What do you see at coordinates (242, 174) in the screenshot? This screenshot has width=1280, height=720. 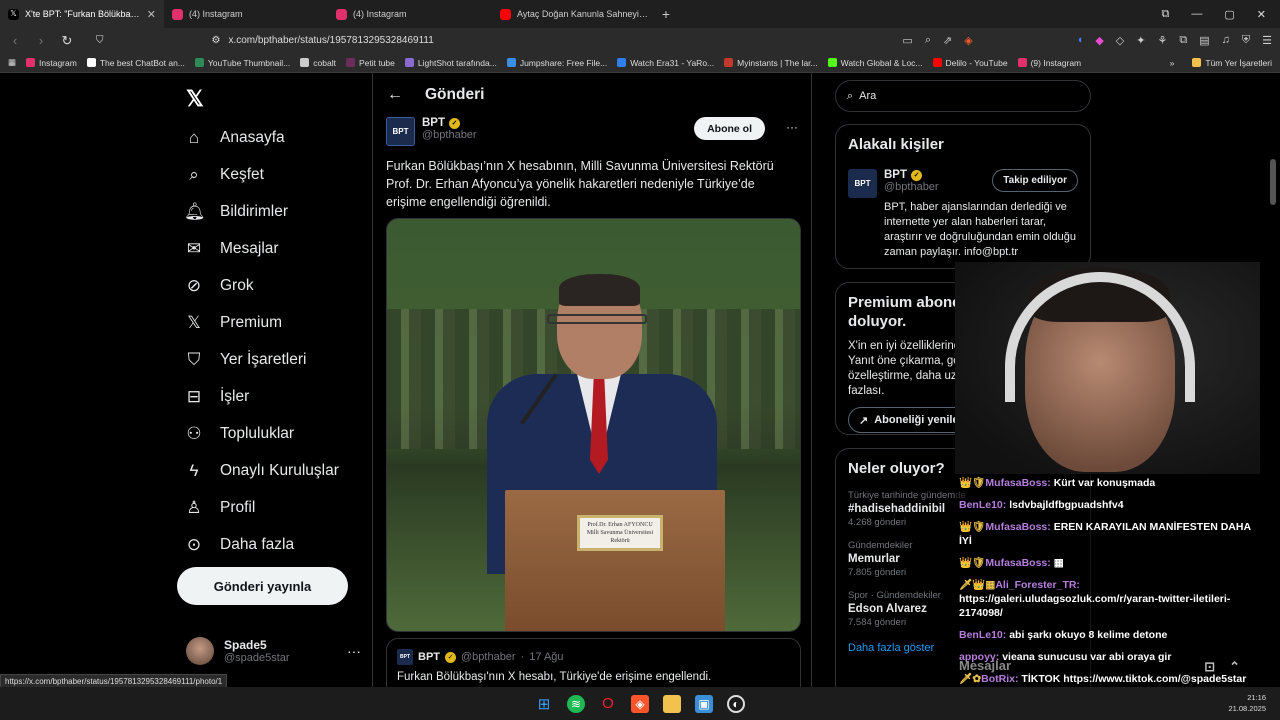 I see `nav-label: Keşfet` at bounding box center [242, 174].